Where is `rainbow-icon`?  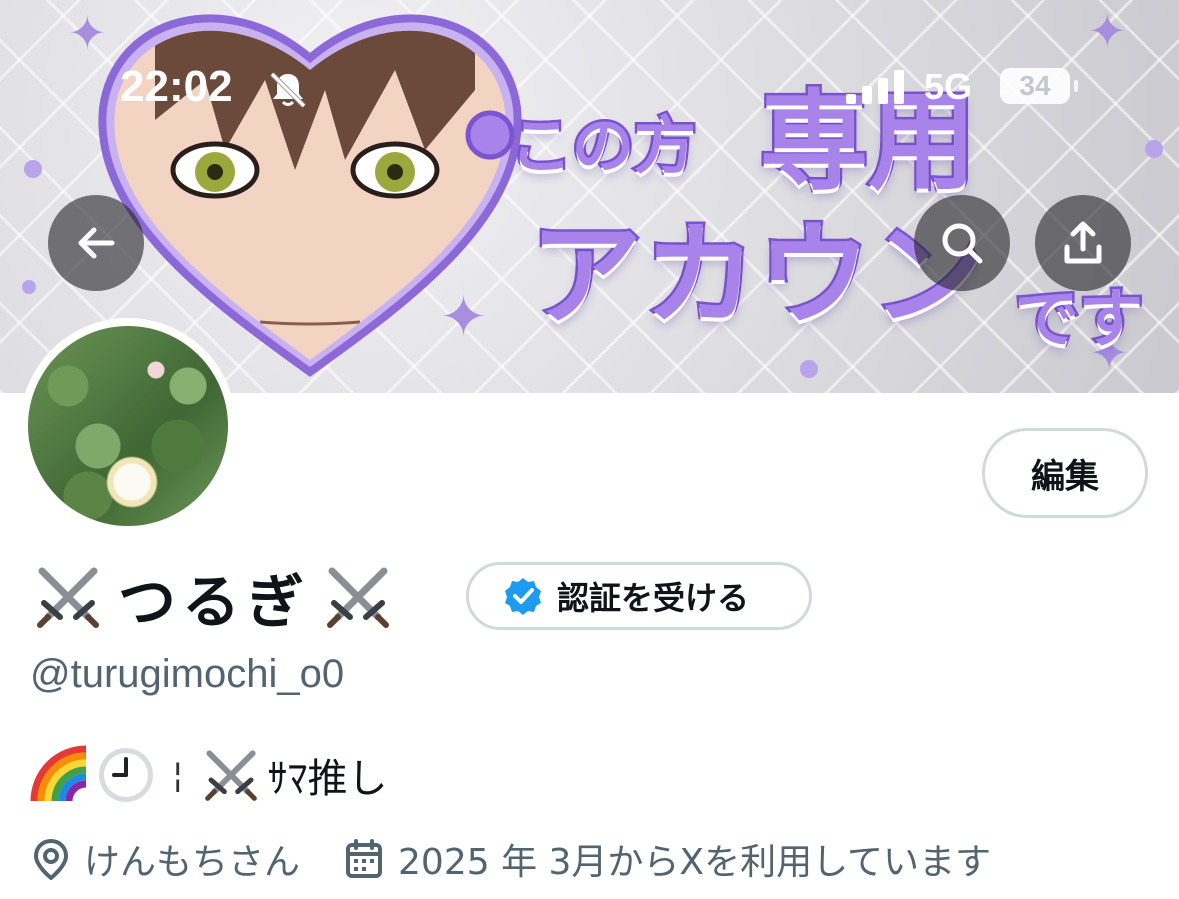 rainbow-icon is located at coordinates (58, 773).